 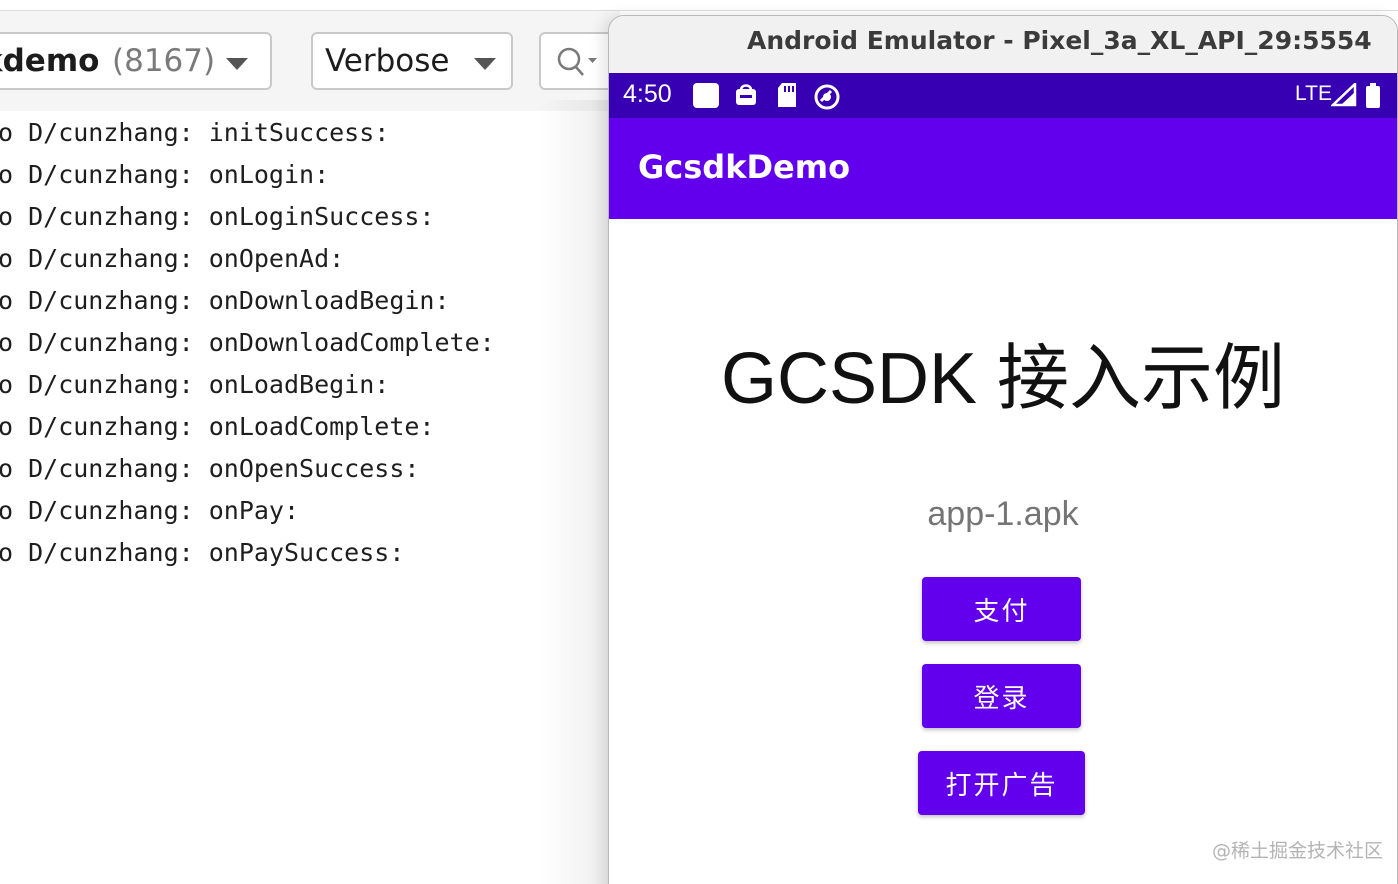 What do you see at coordinates (217, 216) in the screenshot?
I see `log-line: o D/cunzhang: onLoginSuccess:` at bounding box center [217, 216].